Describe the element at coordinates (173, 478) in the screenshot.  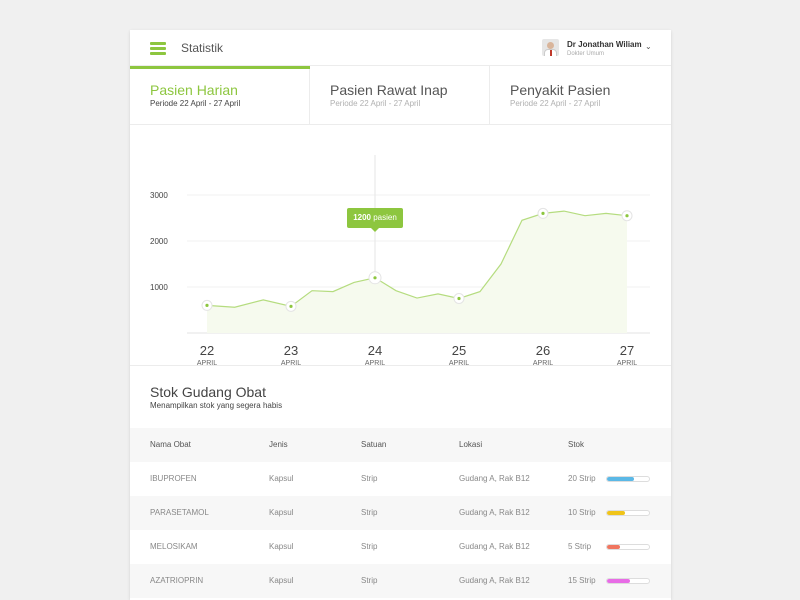
I see `medicine-name: IBUPROFEN` at that location.